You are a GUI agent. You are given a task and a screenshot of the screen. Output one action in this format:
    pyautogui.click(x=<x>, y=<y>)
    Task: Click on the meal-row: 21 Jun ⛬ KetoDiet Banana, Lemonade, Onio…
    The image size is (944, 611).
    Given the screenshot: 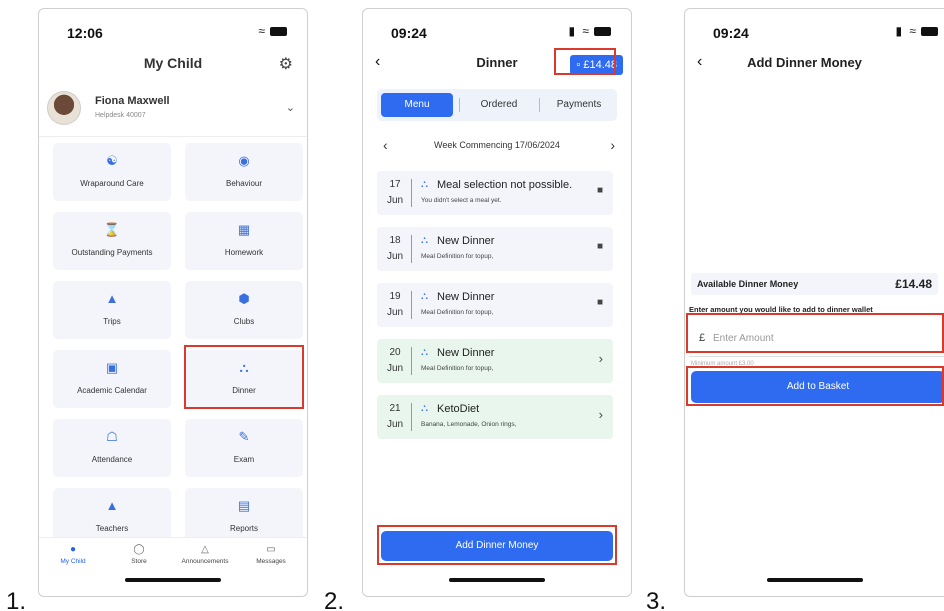 What is the action you would take?
    pyautogui.click(x=495, y=417)
    